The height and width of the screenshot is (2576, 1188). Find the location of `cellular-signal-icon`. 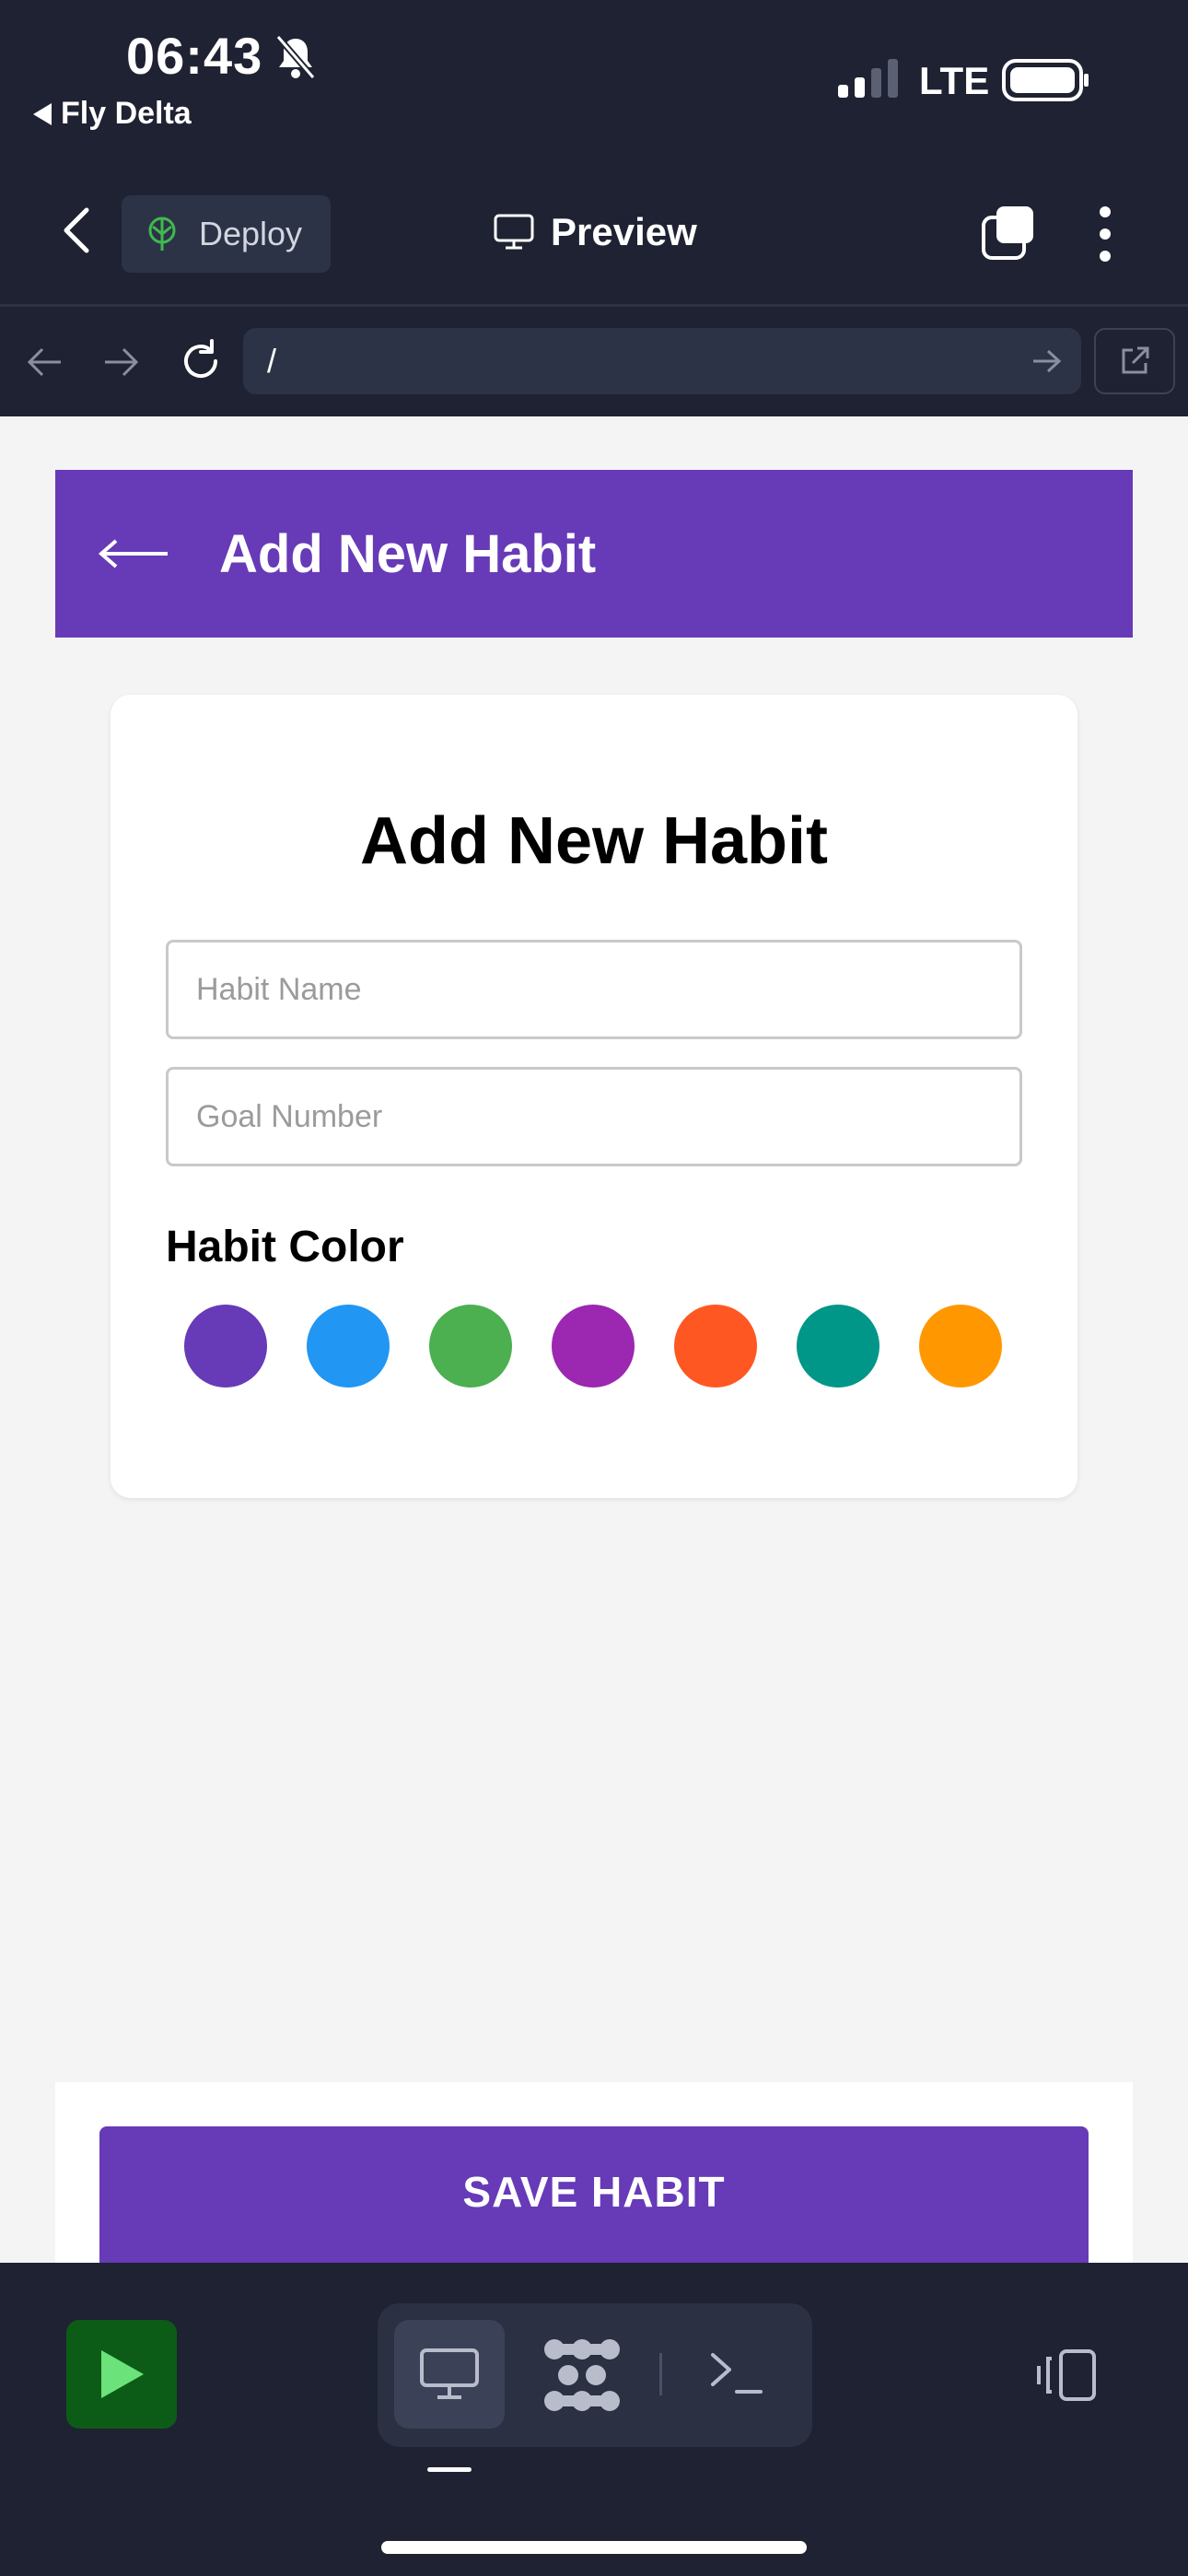

cellular-signal-icon is located at coordinates (868, 78).